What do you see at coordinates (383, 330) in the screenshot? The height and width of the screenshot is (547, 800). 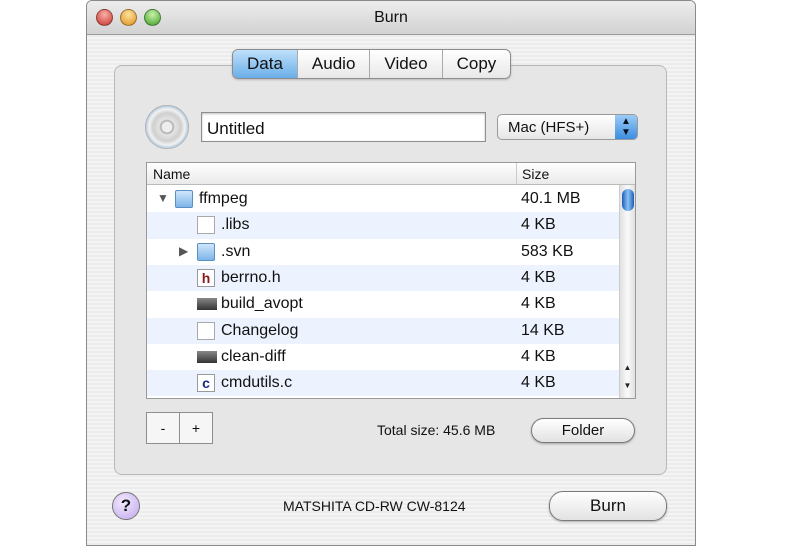 I see `table-row: Changelog 14 KB` at bounding box center [383, 330].